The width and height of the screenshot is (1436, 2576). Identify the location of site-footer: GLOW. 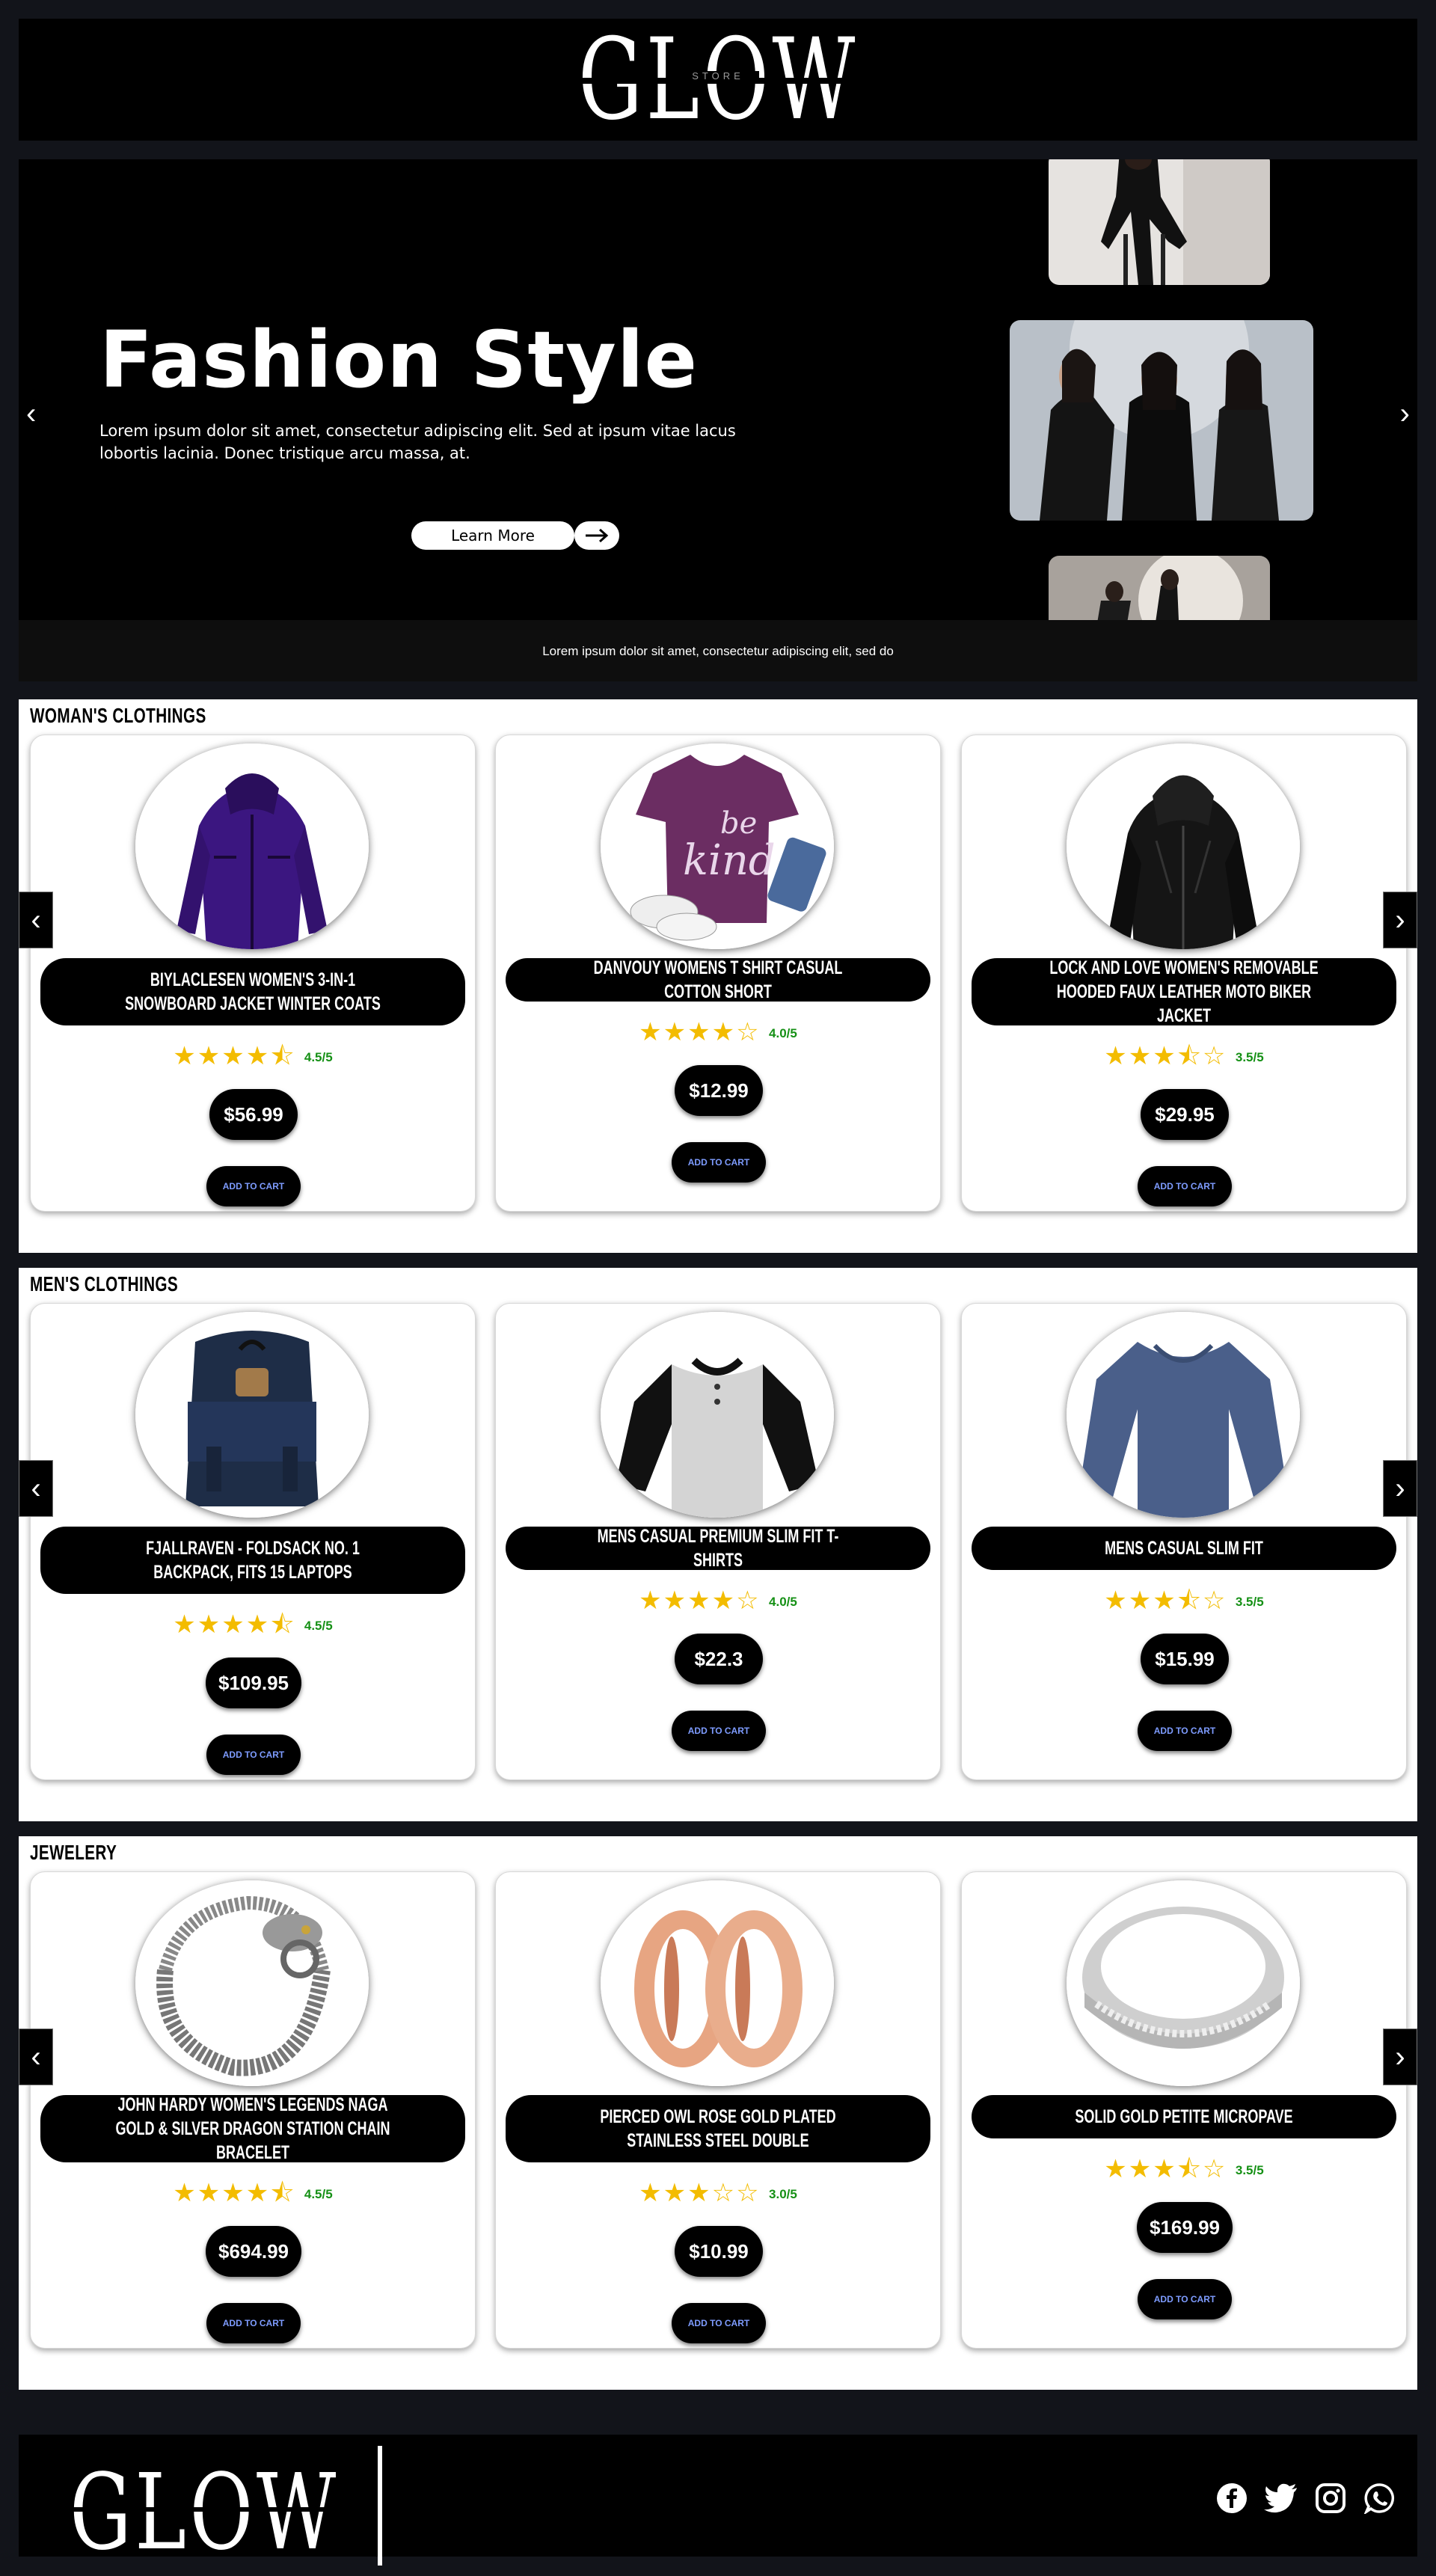
(718, 2500).